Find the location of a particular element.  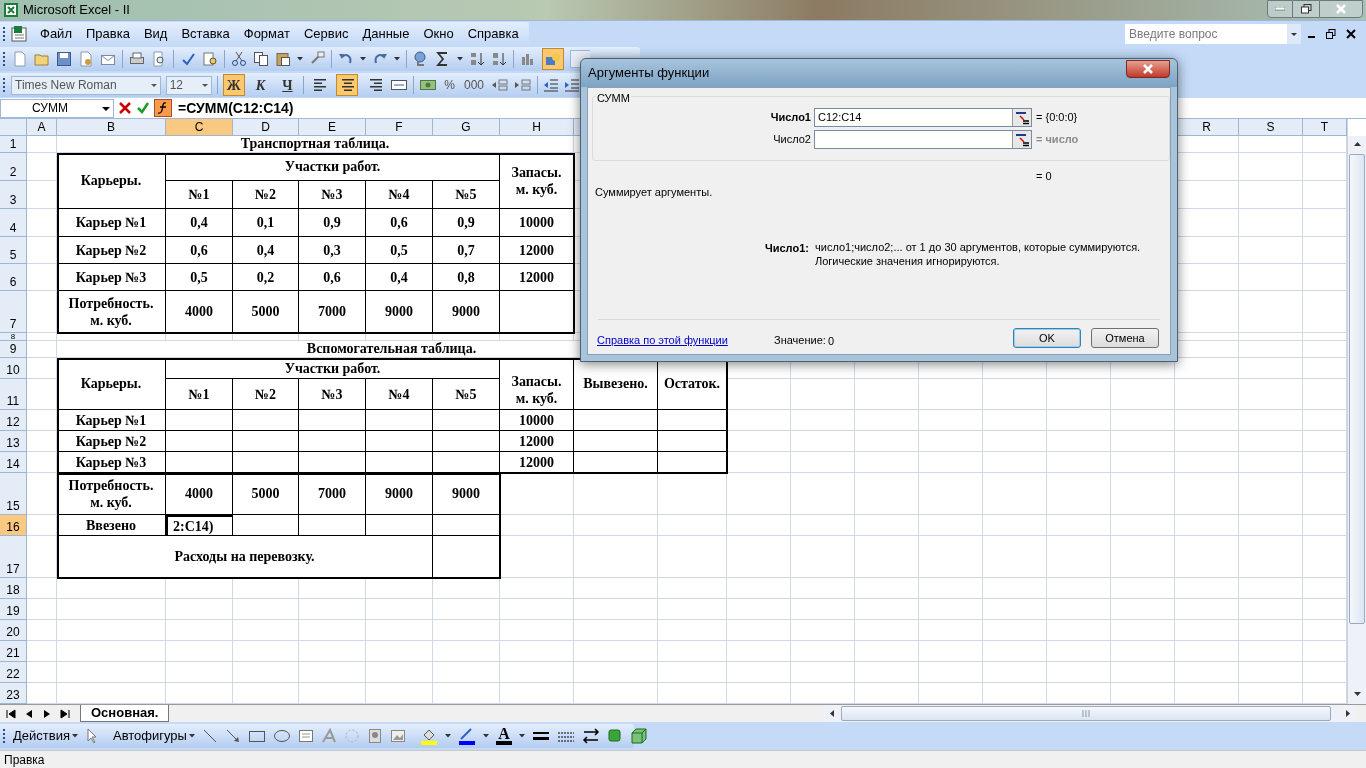

help-field: Введите вопрос is located at coordinates (1206, 33).